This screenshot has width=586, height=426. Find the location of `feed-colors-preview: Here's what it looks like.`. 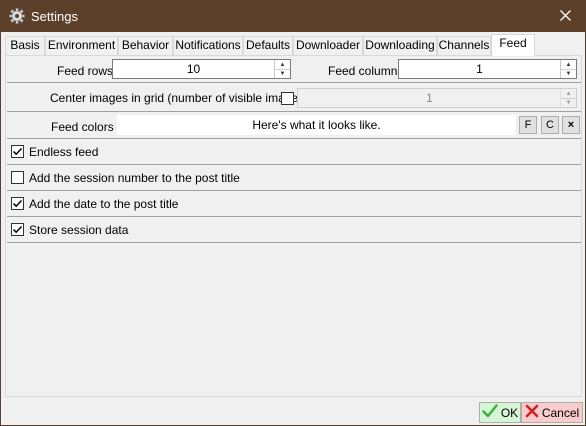

feed-colors-preview: Here's what it looks like. is located at coordinates (316, 125).